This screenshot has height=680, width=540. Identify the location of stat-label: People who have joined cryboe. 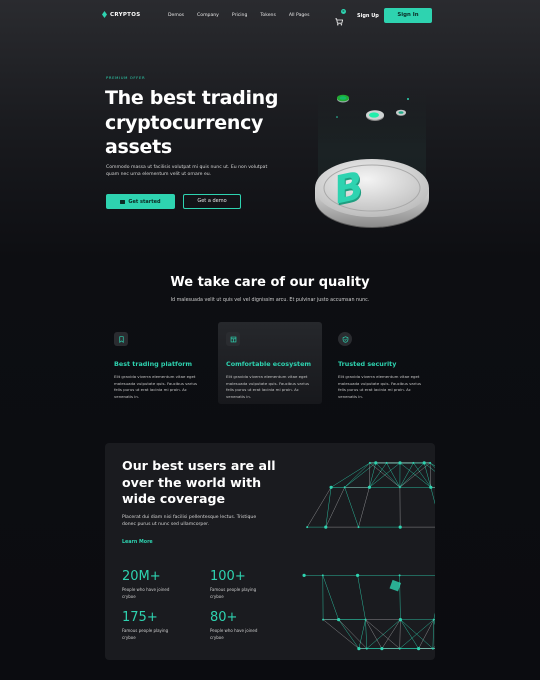
(234, 634).